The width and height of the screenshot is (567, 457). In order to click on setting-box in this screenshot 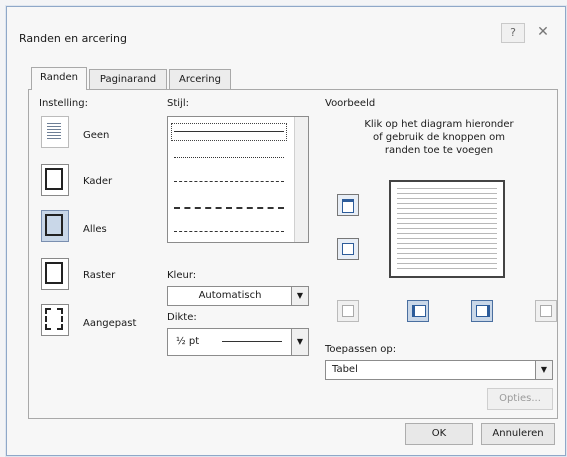, I will do `click(55, 180)`.